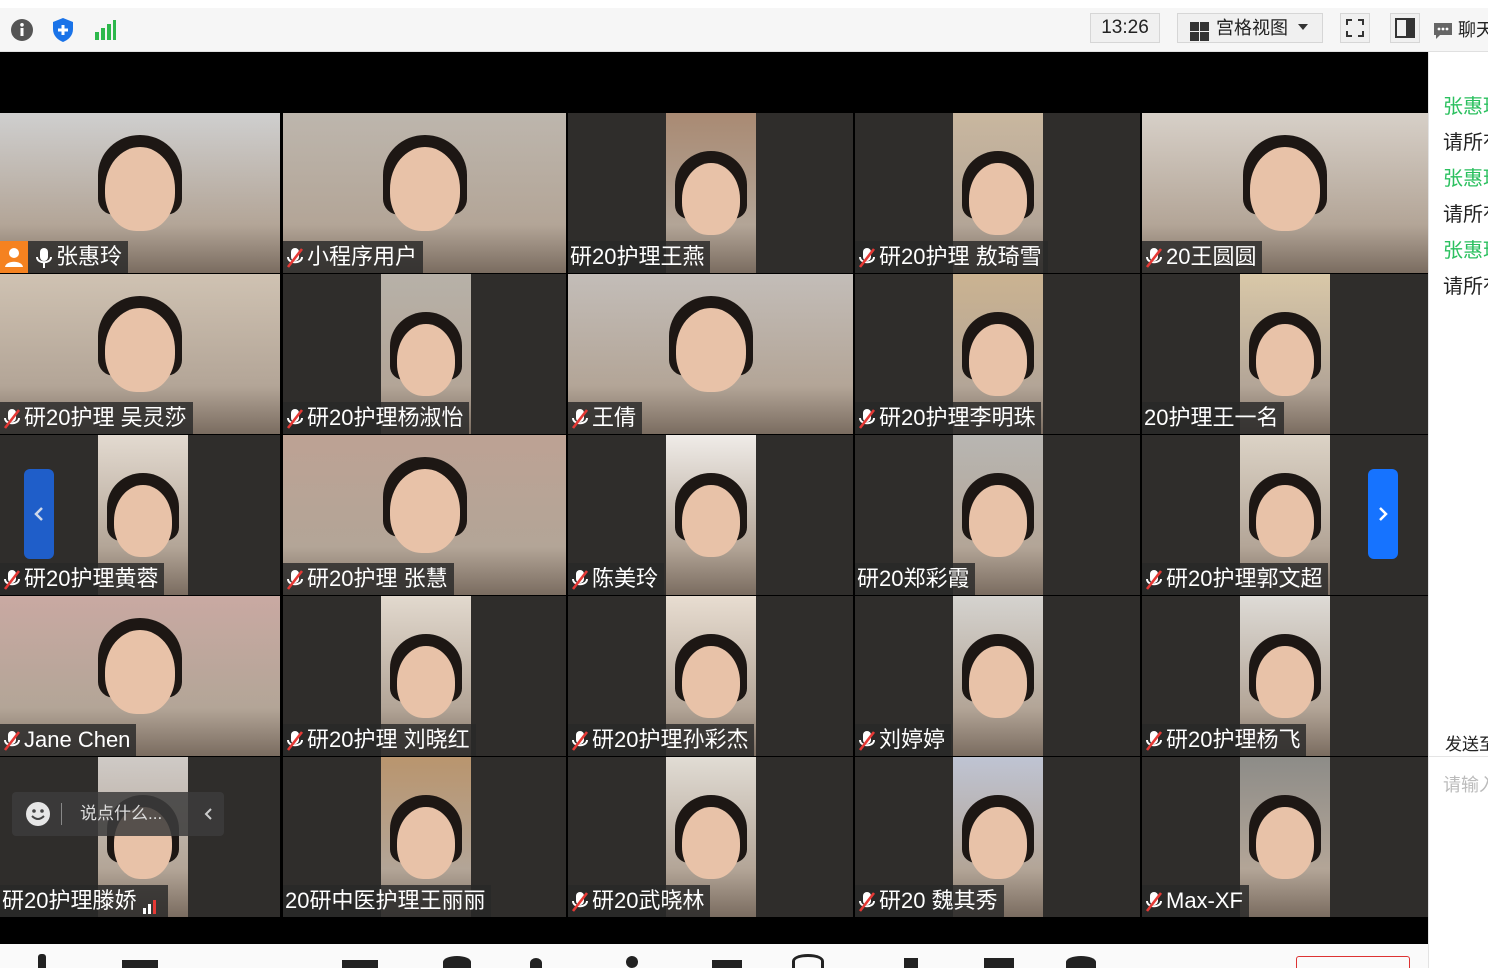  Describe the element at coordinates (1405, 28) in the screenshot. I see `side-panel-toggle-button` at that location.